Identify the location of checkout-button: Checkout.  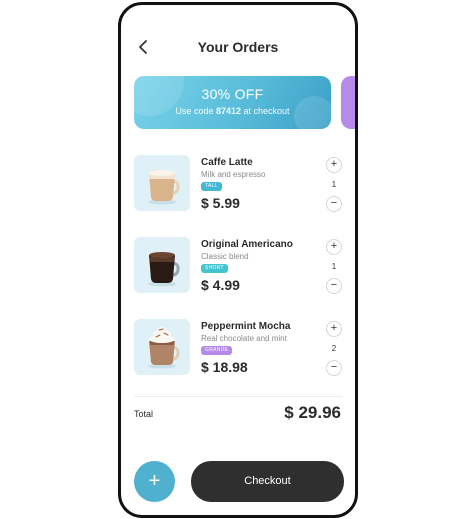
(267, 481).